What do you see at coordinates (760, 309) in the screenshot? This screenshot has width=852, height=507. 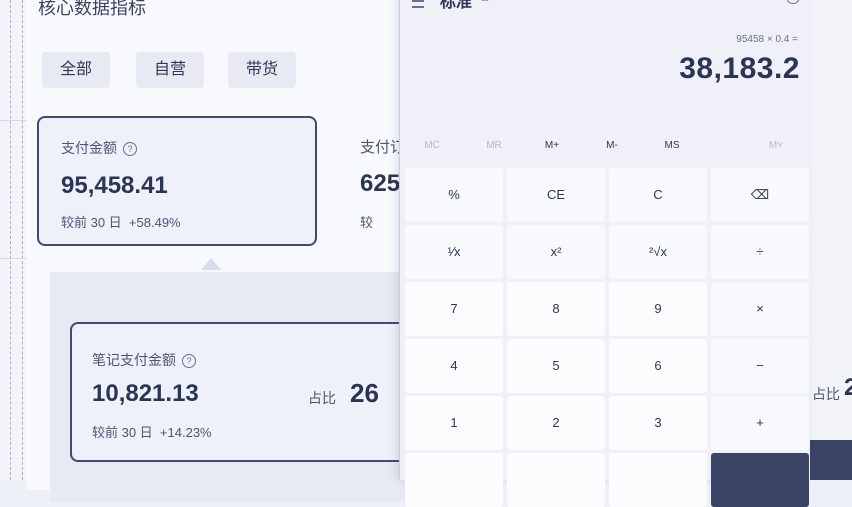 I see `multiply-button: ×` at bounding box center [760, 309].